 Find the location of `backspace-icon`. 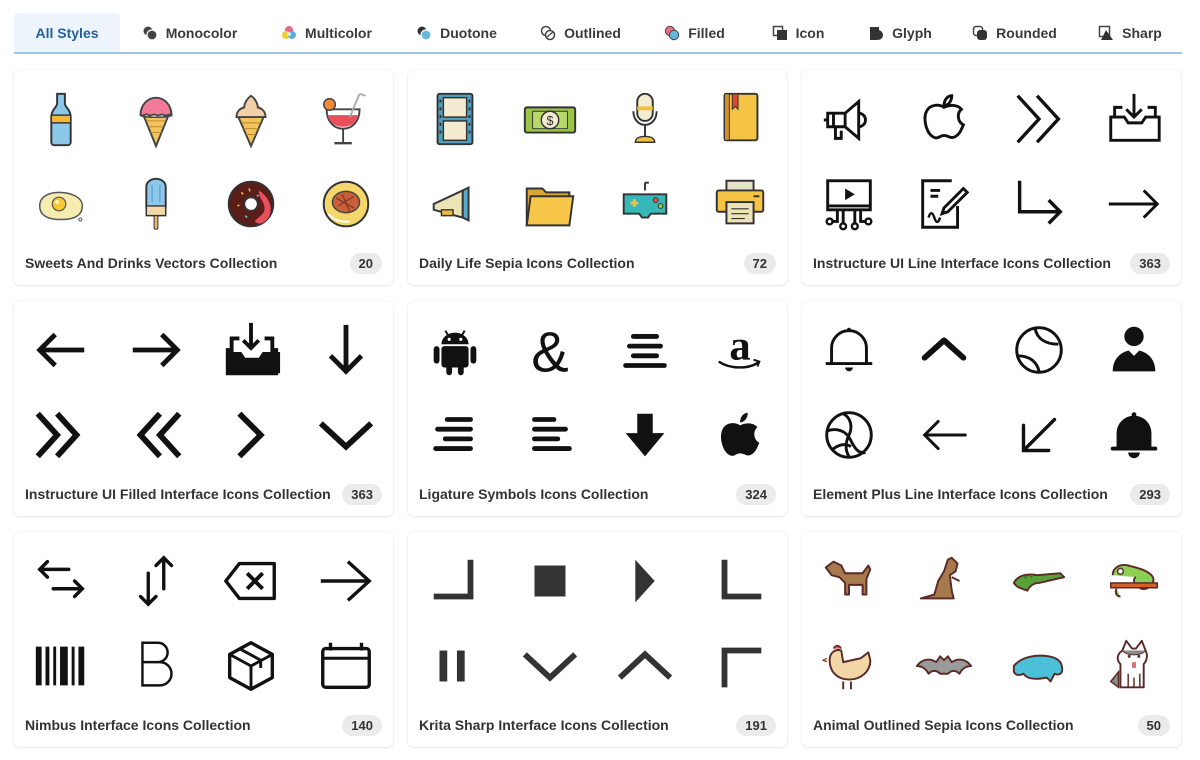

backspace-icon is located at coordinates (251, 580).